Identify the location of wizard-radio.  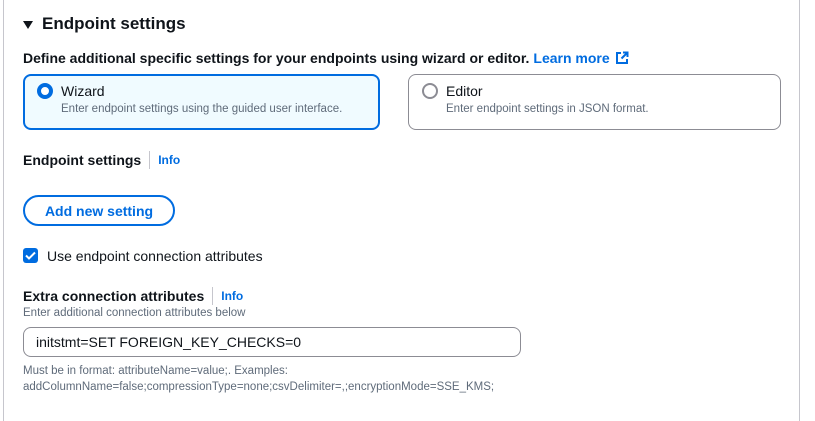
(45, 91).